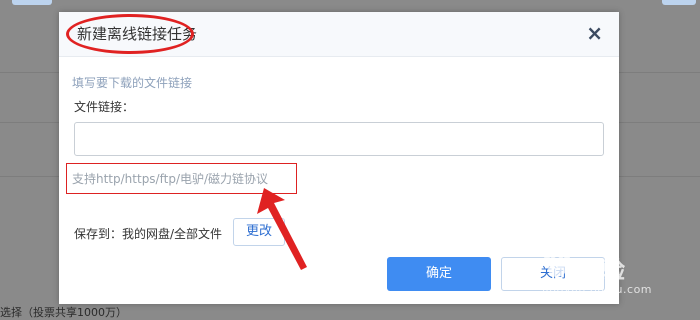 Image resolution: width=700 pixels, height=320 pixels. What do you see at coordinates (594, 33) in the screenshot?
I see `close-icon: ×` at bounding box center [594, 33].